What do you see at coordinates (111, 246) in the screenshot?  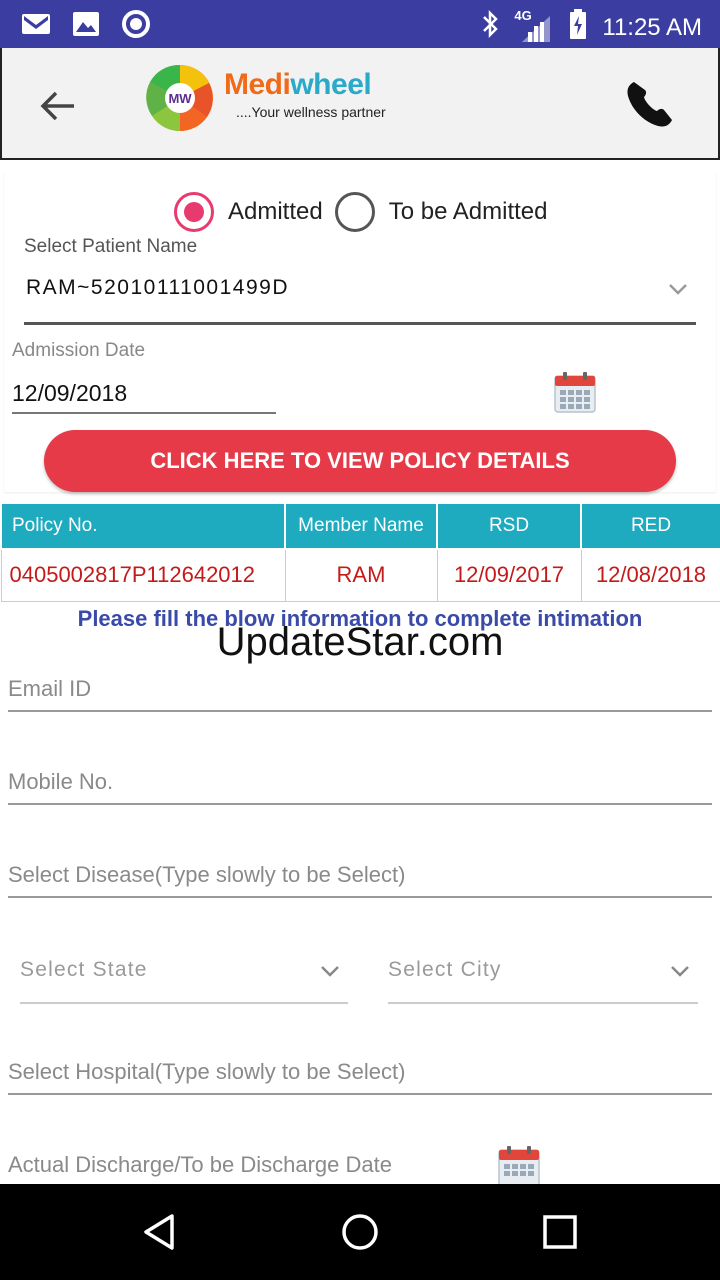 I see `patient-name-label: Select Patient Name` at bounding box center [111, 246].